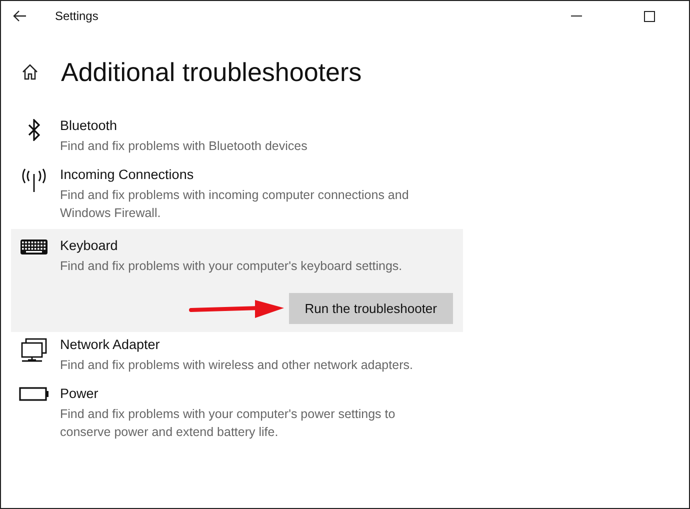 The height and width of the screenshot is (509, 690). I want to click on troubleshooter-item: Bluetooth Find and fix problems with Bluetooth devices, so click(237, 137).